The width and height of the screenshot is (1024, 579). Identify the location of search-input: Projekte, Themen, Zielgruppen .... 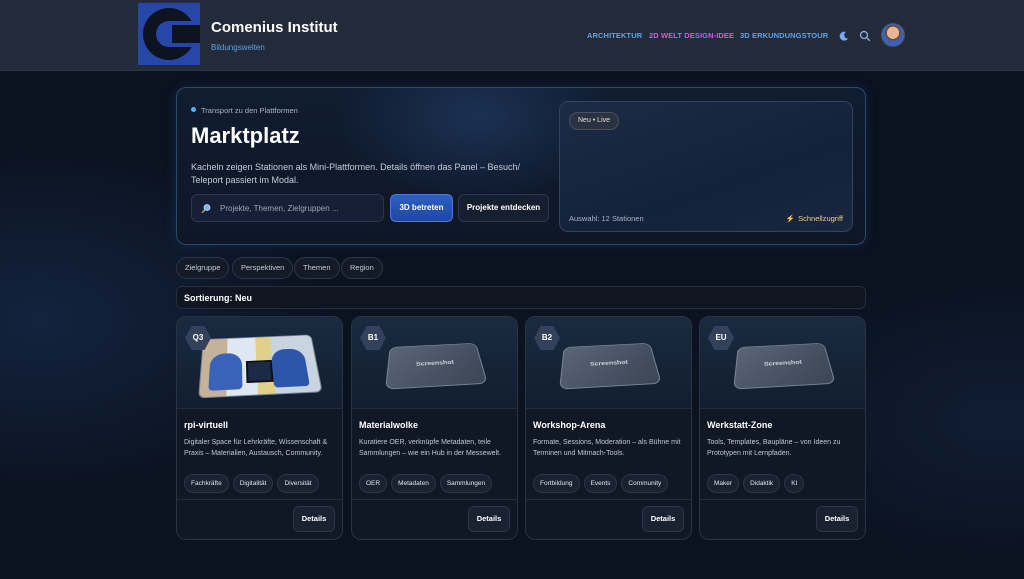
(287, 208).